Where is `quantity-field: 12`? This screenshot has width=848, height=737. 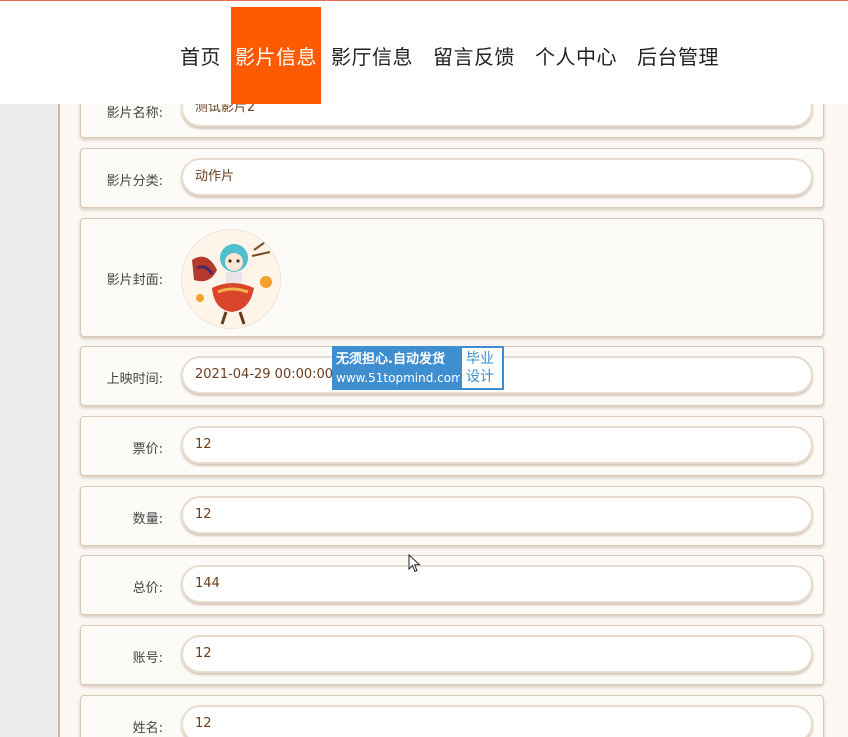
quantity-field: 12 is located at coordinates (497, 515).